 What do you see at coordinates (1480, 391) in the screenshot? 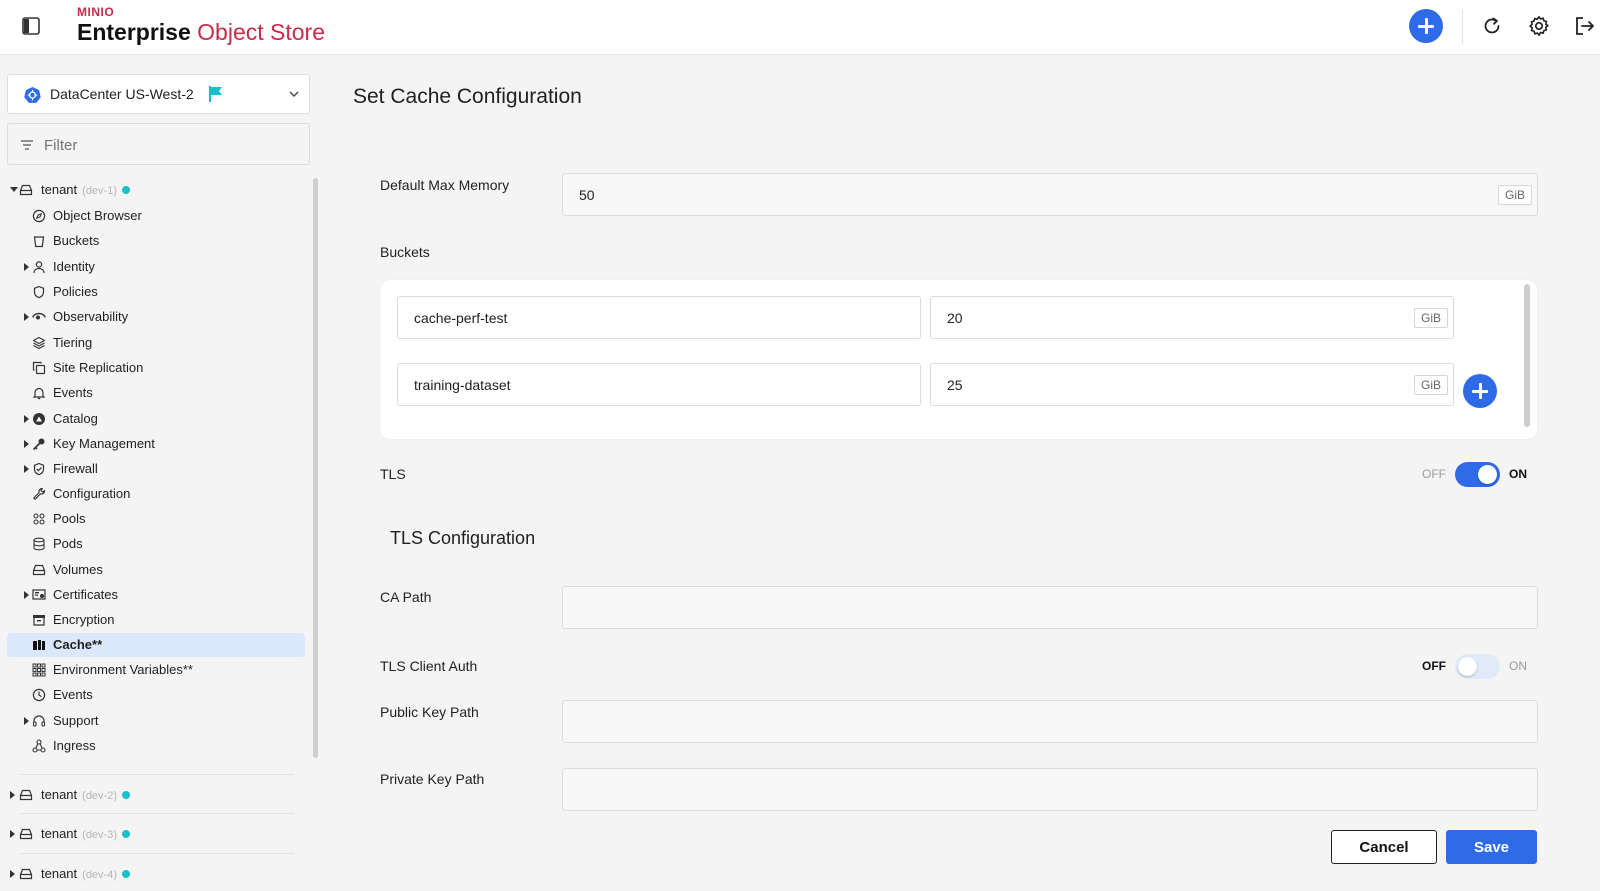
I see `add-bucket-button` at bounding box center [1480, 391].